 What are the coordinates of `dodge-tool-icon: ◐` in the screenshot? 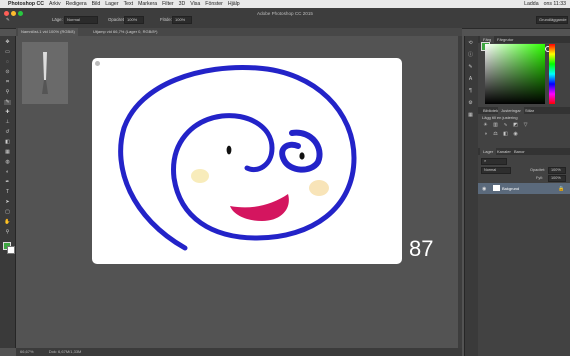 It's located at (7, 172).